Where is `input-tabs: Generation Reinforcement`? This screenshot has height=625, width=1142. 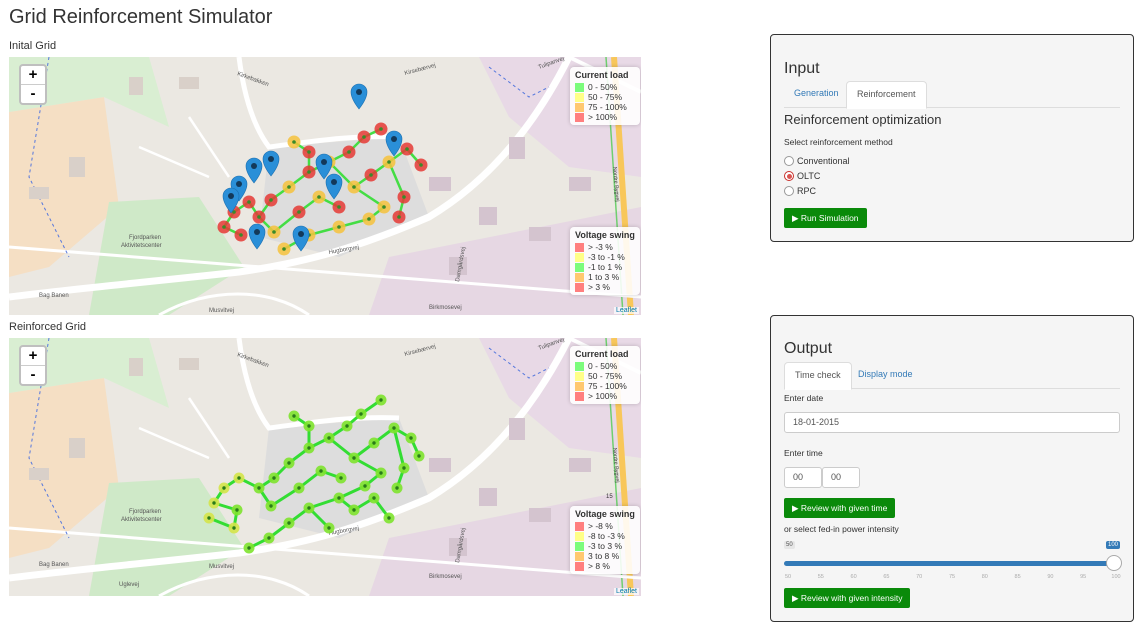
input-tabs: Generation Reinforcement is located at coordinates (952, 95).